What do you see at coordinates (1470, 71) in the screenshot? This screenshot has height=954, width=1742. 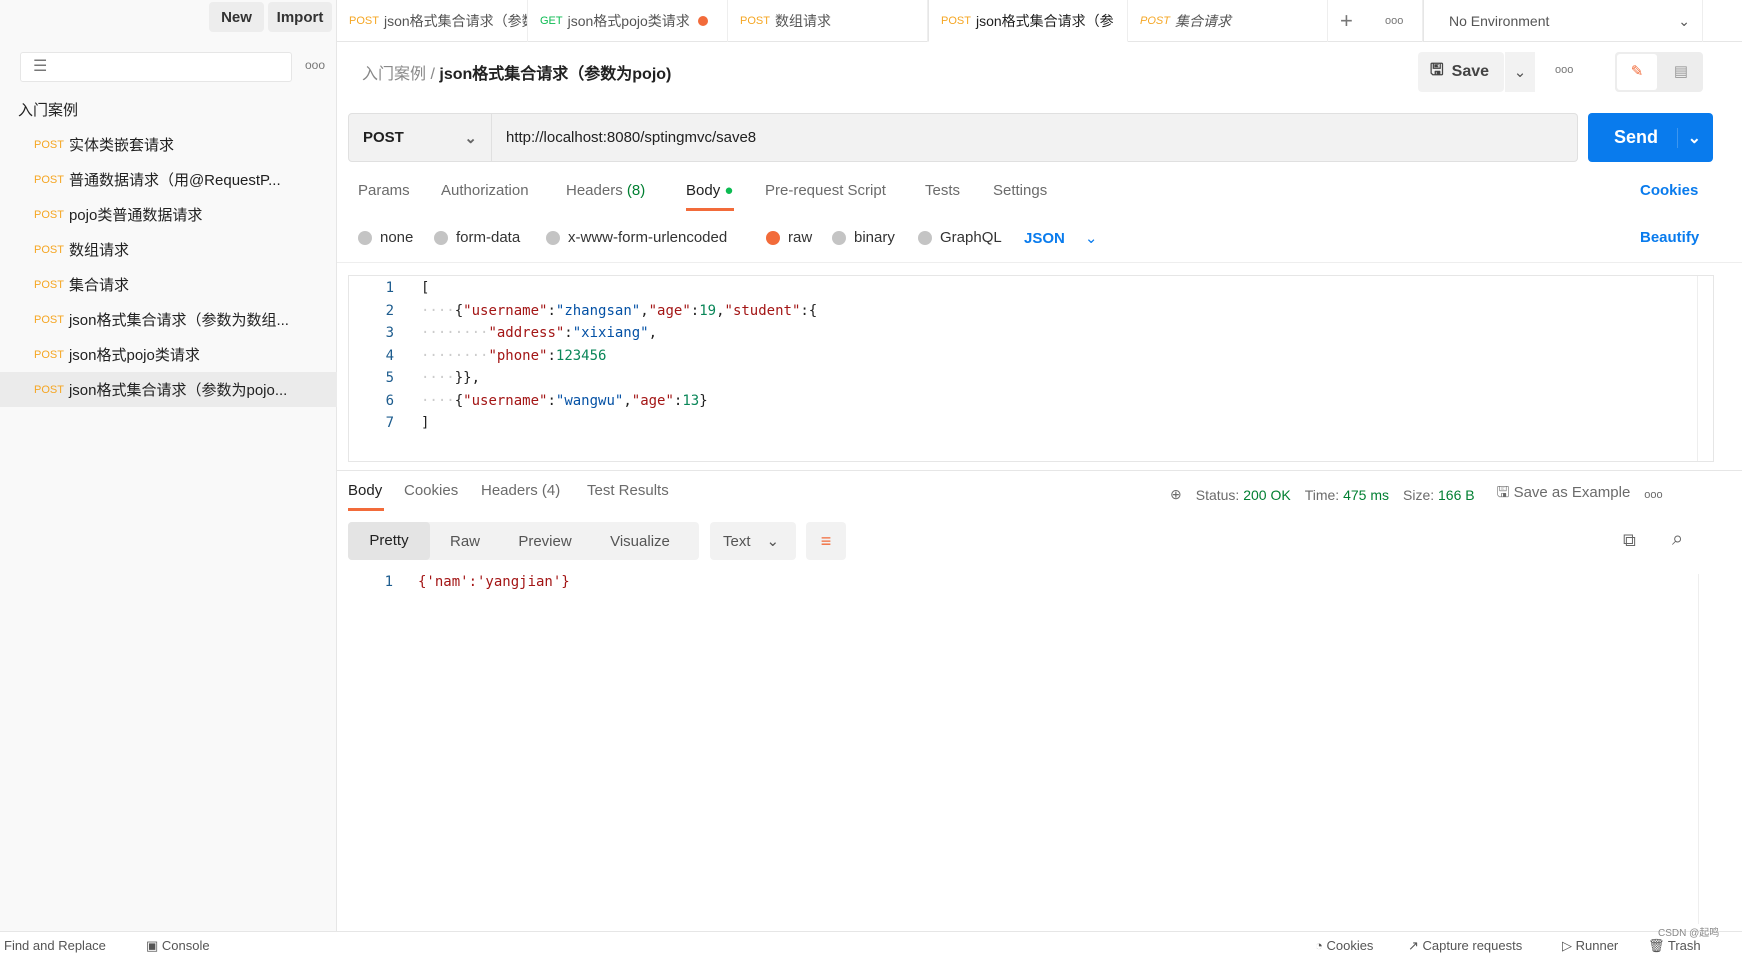 I see `save-label: Save` at bounding box center [1470, 71].